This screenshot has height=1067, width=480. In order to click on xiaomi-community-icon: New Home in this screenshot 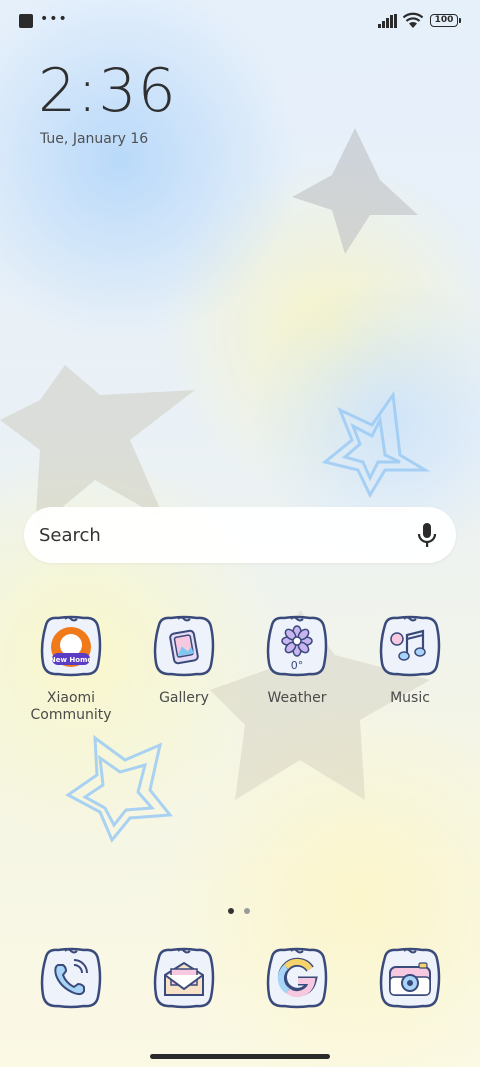, I will do `click(71, 646)`.